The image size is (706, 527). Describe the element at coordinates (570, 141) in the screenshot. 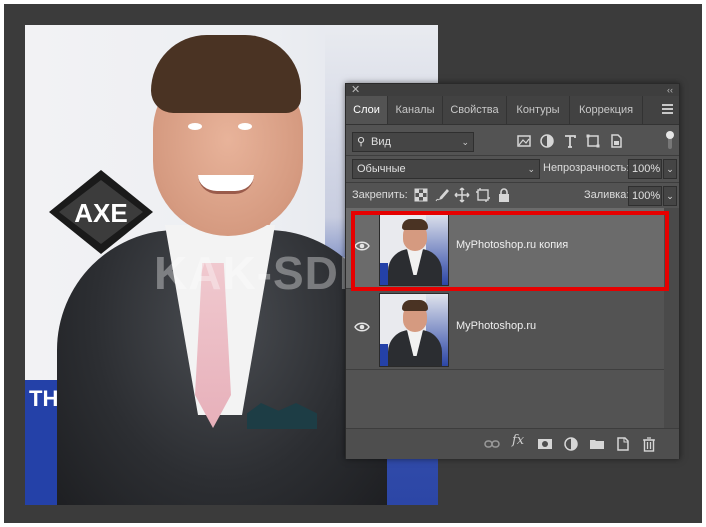

I see `filter-type-icon` at that location.